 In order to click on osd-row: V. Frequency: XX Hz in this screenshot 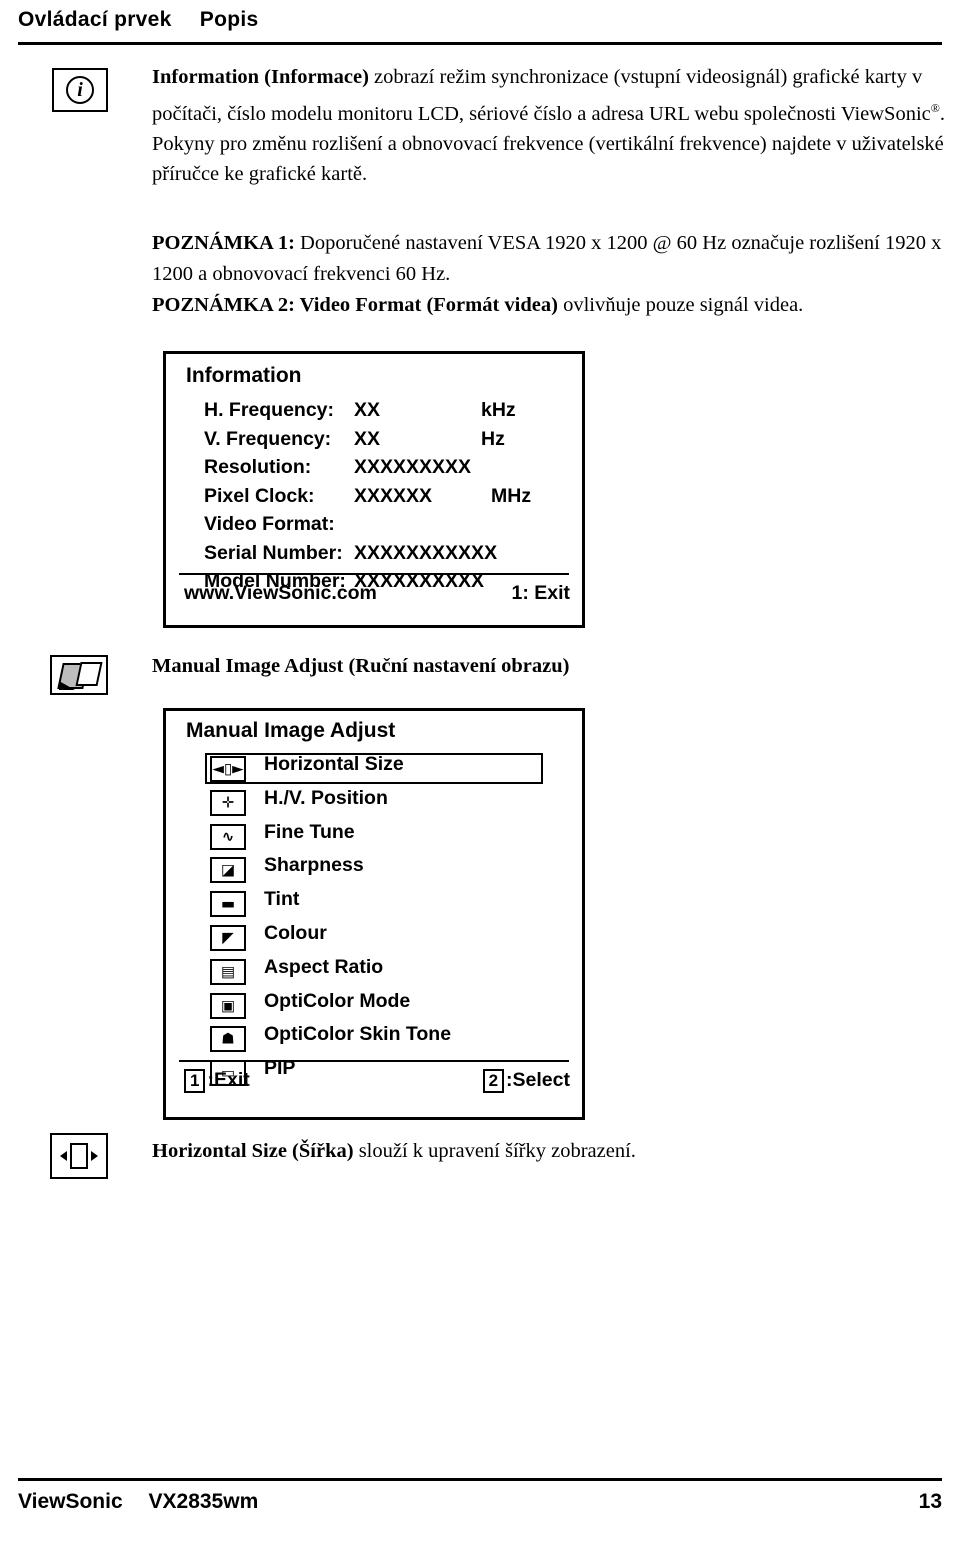, I will do `click(374, 442)`.